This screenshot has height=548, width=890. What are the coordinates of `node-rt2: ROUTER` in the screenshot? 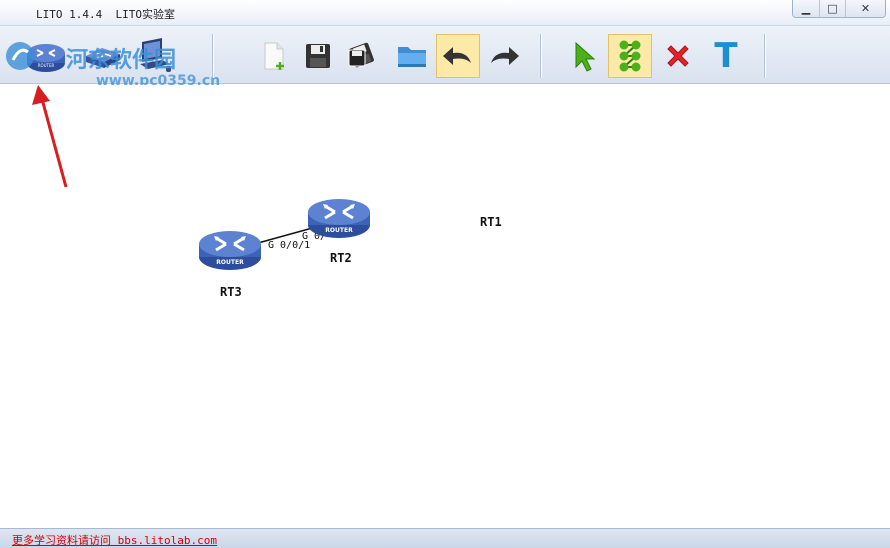 It's located at (339, 221).